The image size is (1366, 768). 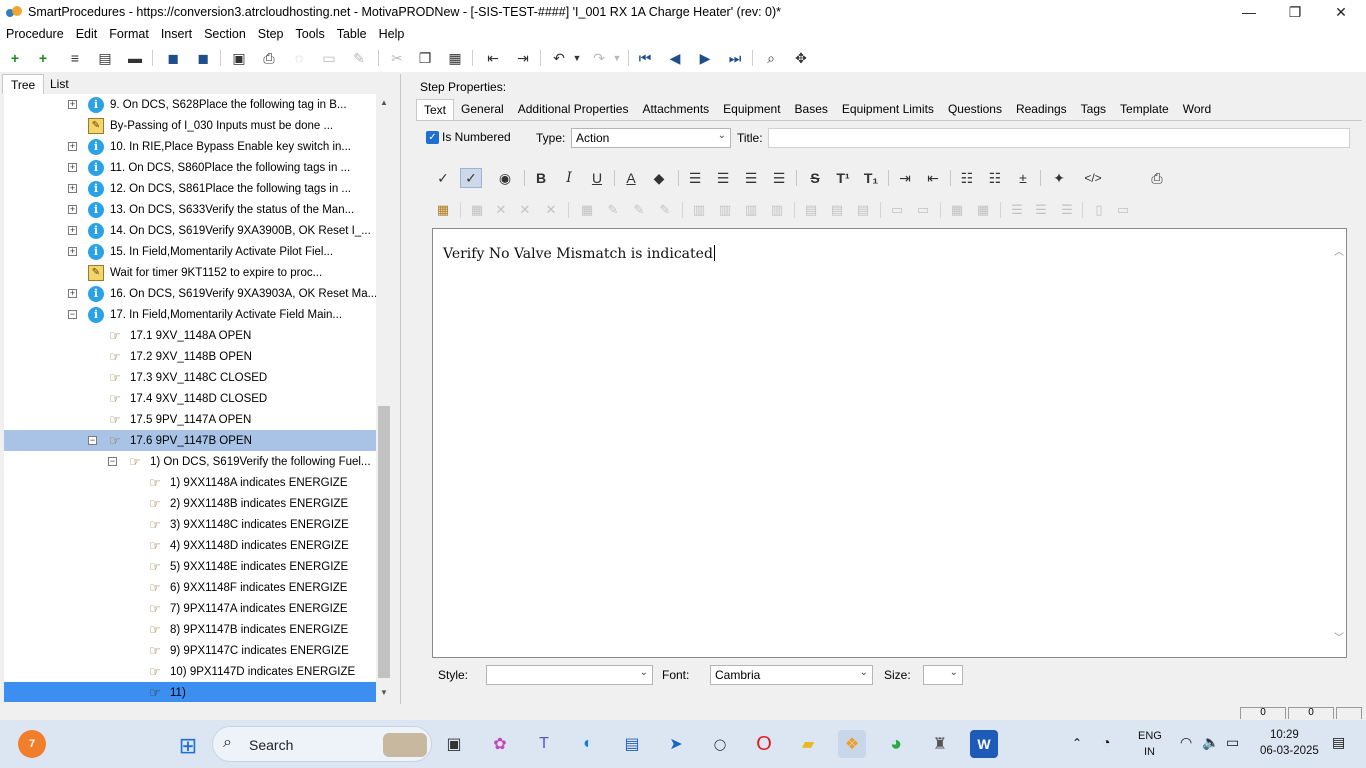 What do you see at coordinates (190, 398) in the screenshot?
I see `tree-item: ☞ 17.4 9XV_1148D CLOSED` at bounding box center [190, 398].